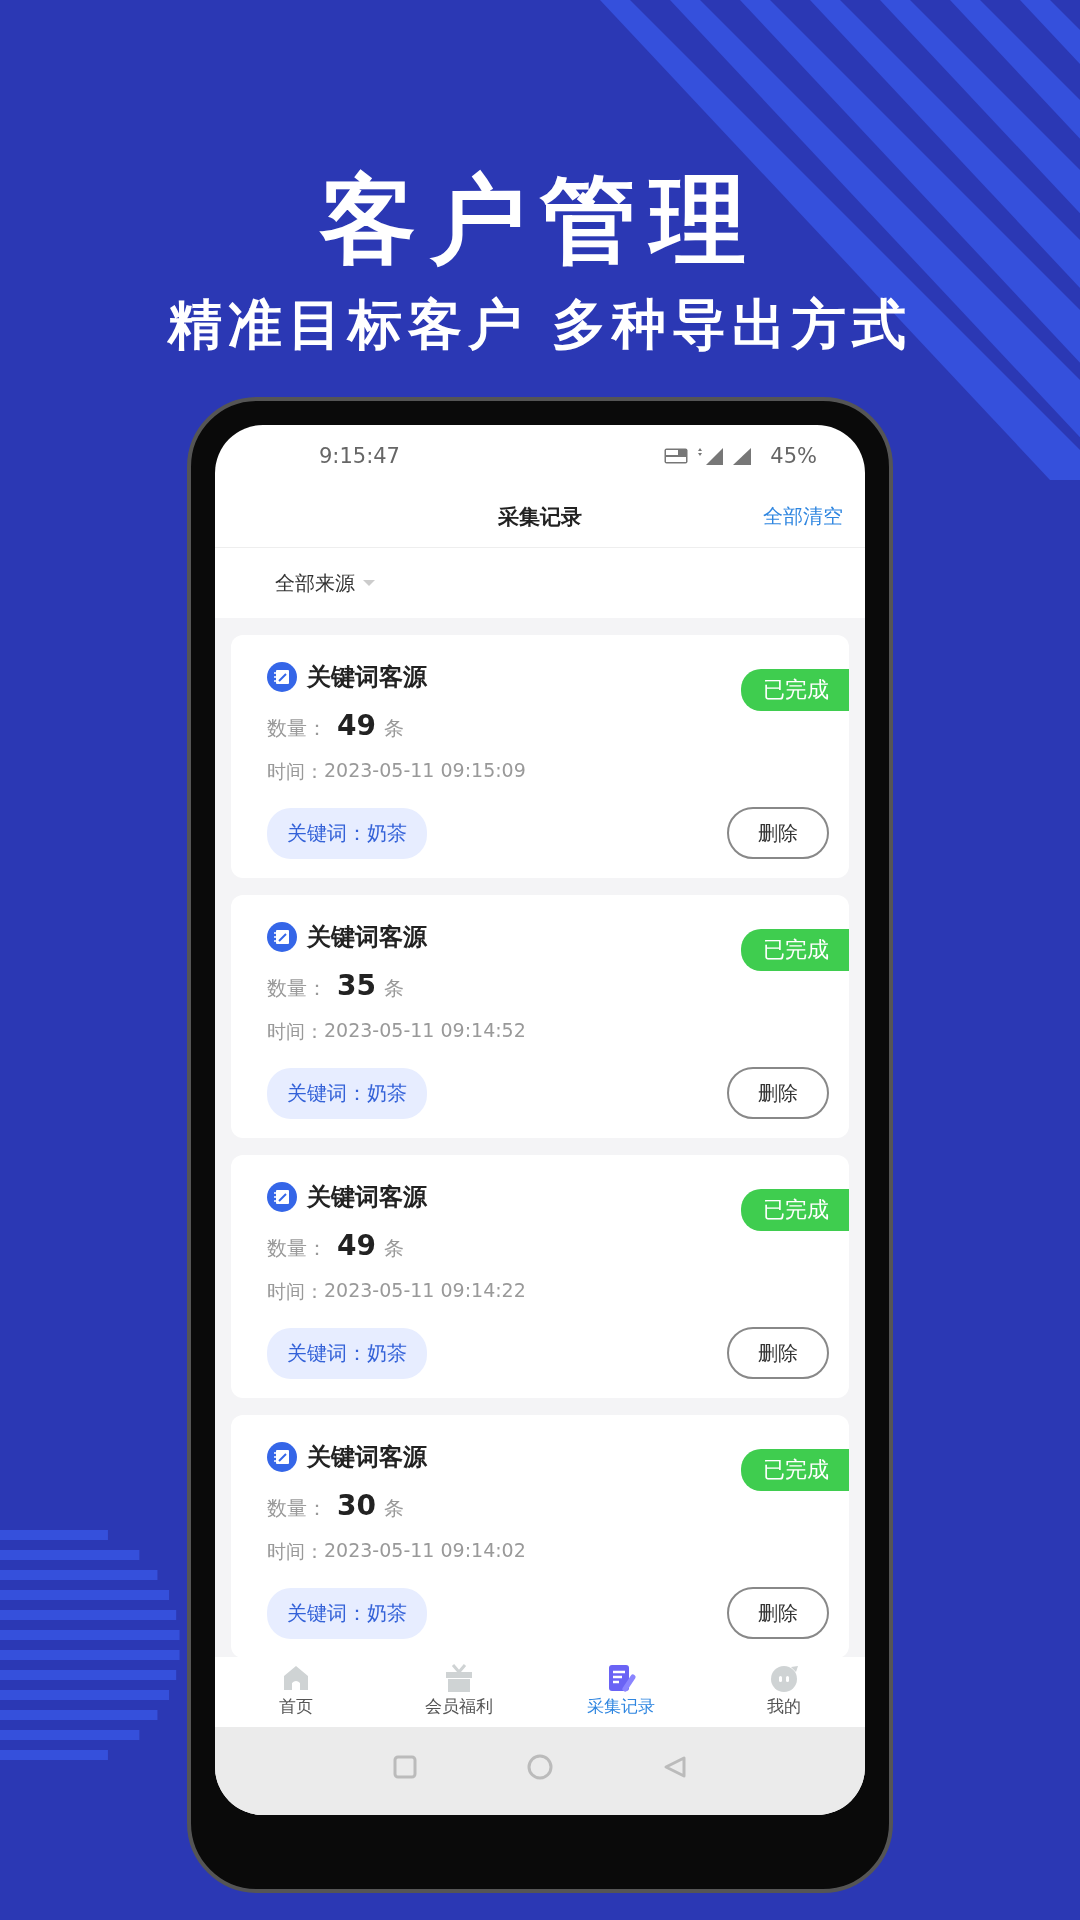 Image resolution: width=1080 pixels, height=1920 pixels. I want to click on caret-icon, so click(369, 583).